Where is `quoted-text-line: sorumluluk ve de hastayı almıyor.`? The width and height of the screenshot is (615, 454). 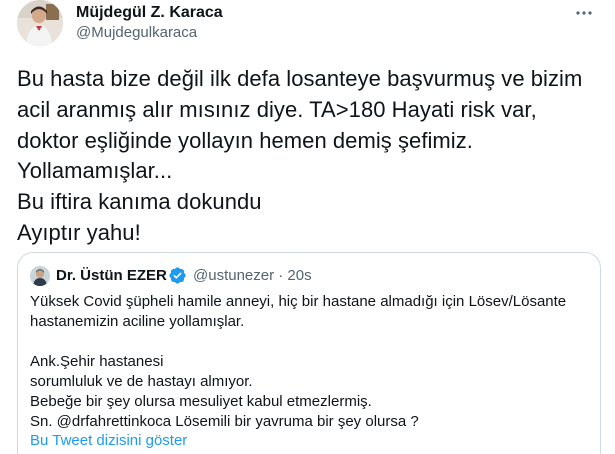
quoted-text-line: sorumluluk ve de hastayı almıyor. is located at coordinates (141, 381).